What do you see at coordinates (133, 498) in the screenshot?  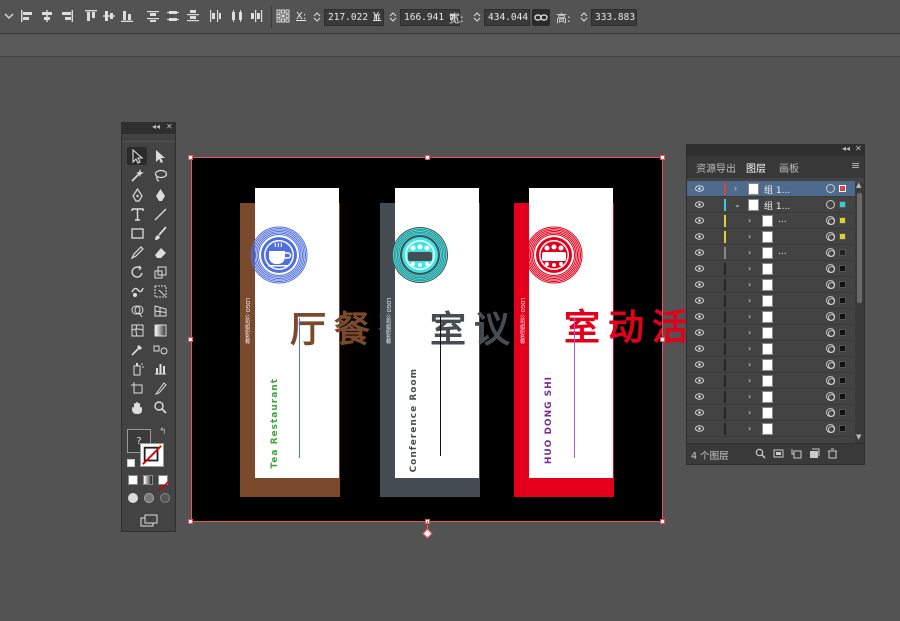 I see `draw-normal-button` at bounding box center [133, 498].